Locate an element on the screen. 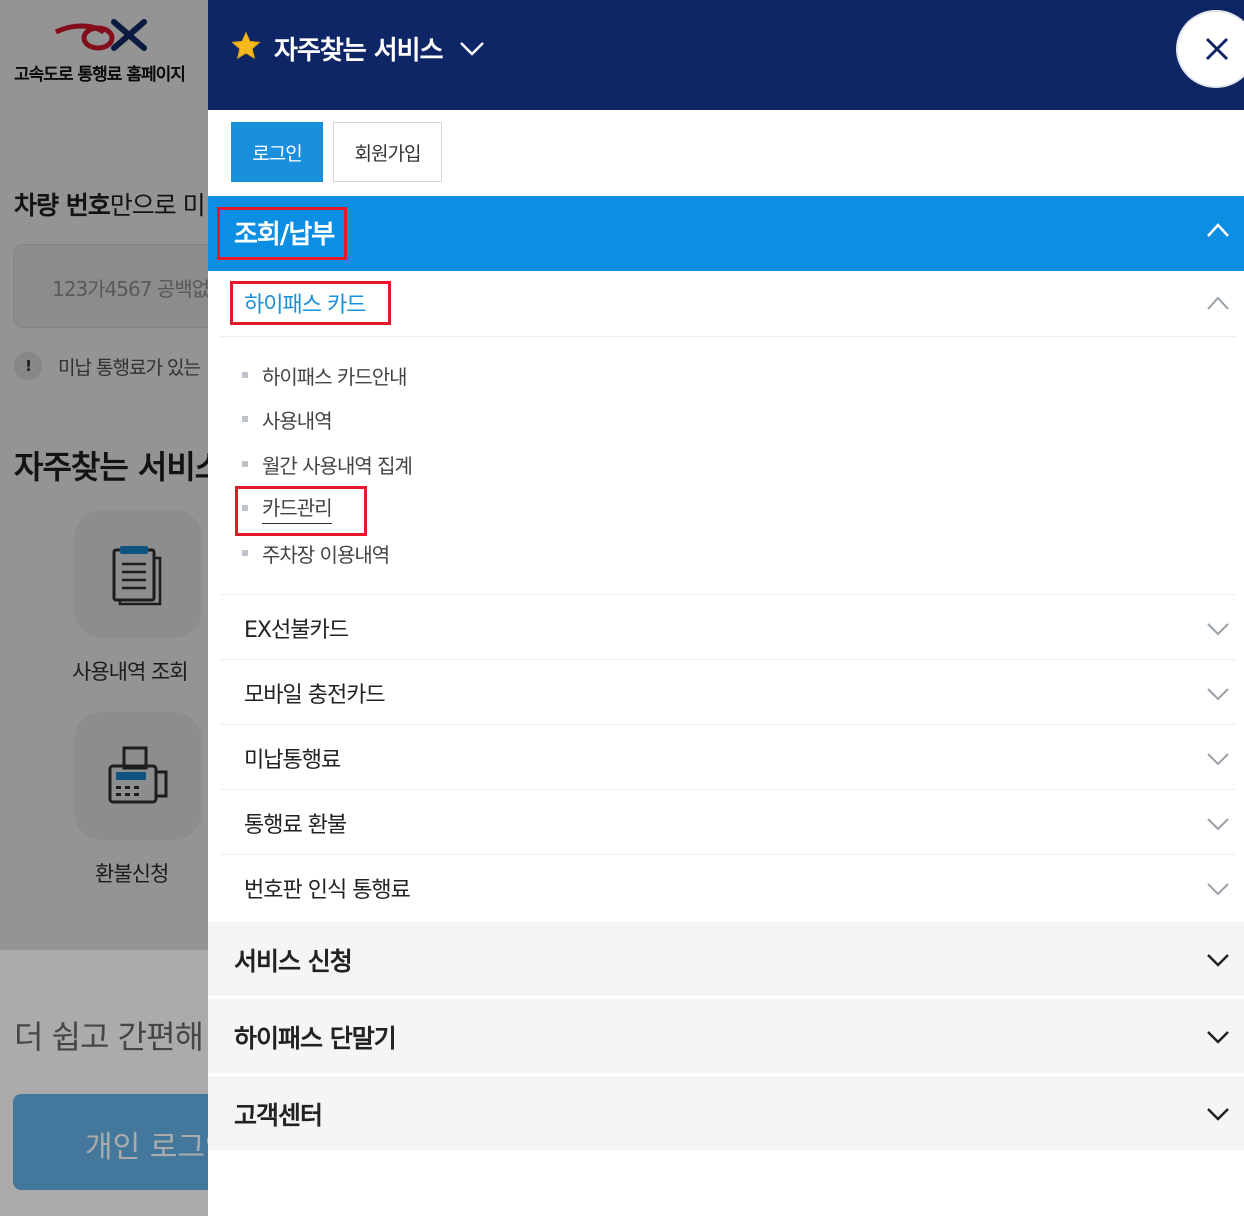 This screenshot has height=1216, width=1244. menu-item-card-guide: 하이패스 카드안내 is located at coordinates (325, 375).